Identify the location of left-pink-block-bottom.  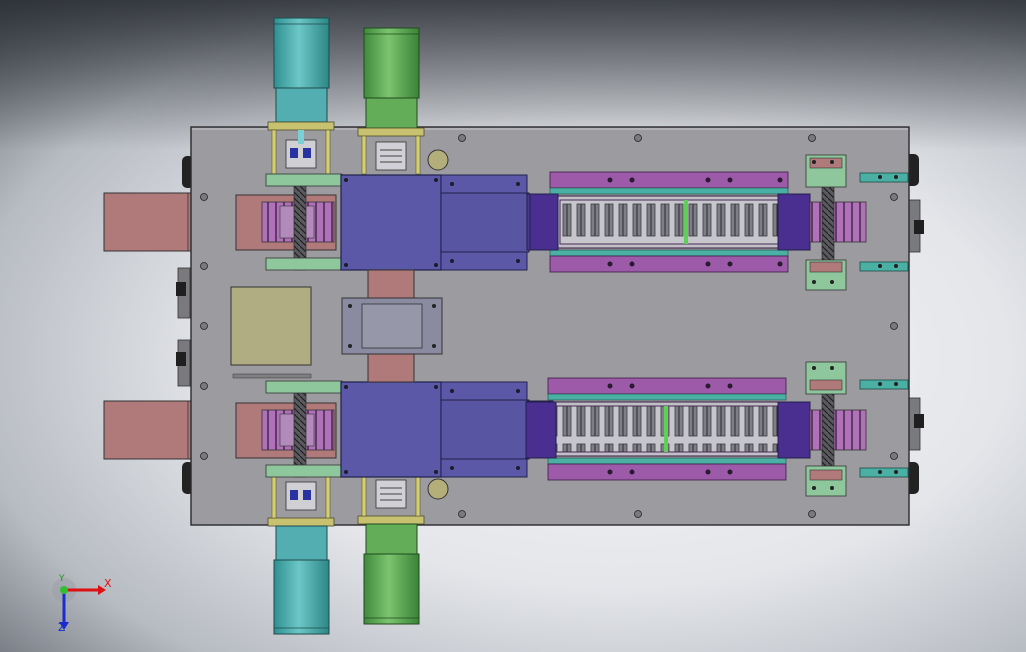
(149, 430).